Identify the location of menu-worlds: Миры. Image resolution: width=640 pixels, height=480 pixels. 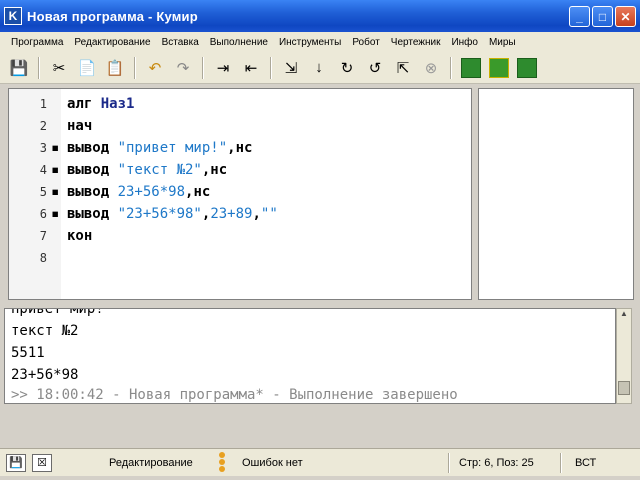
(505, 42).